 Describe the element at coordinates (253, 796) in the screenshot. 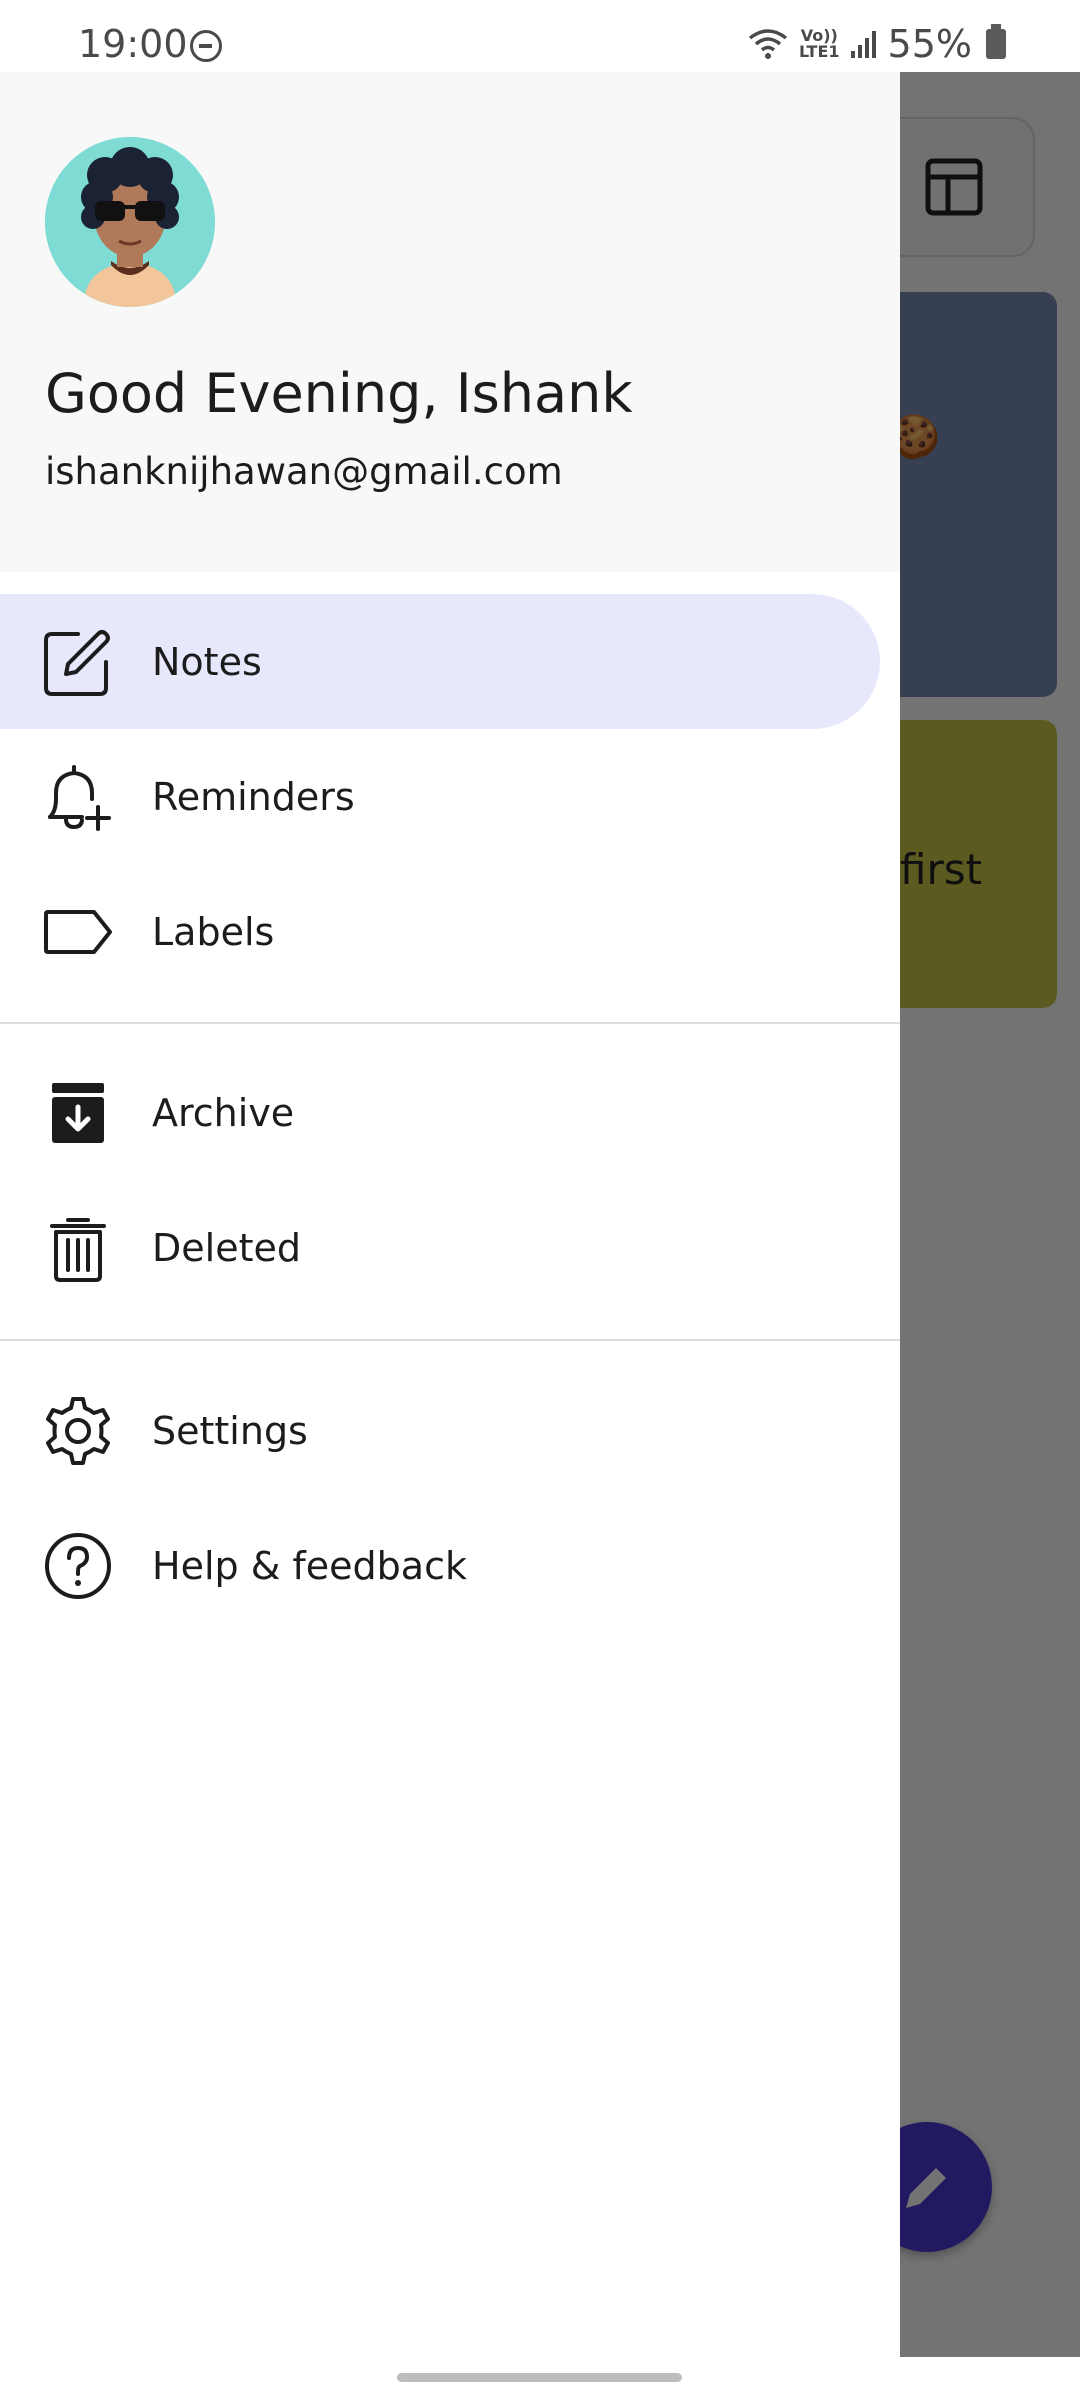

I see `drawer-item-label: Reminders` at that location.